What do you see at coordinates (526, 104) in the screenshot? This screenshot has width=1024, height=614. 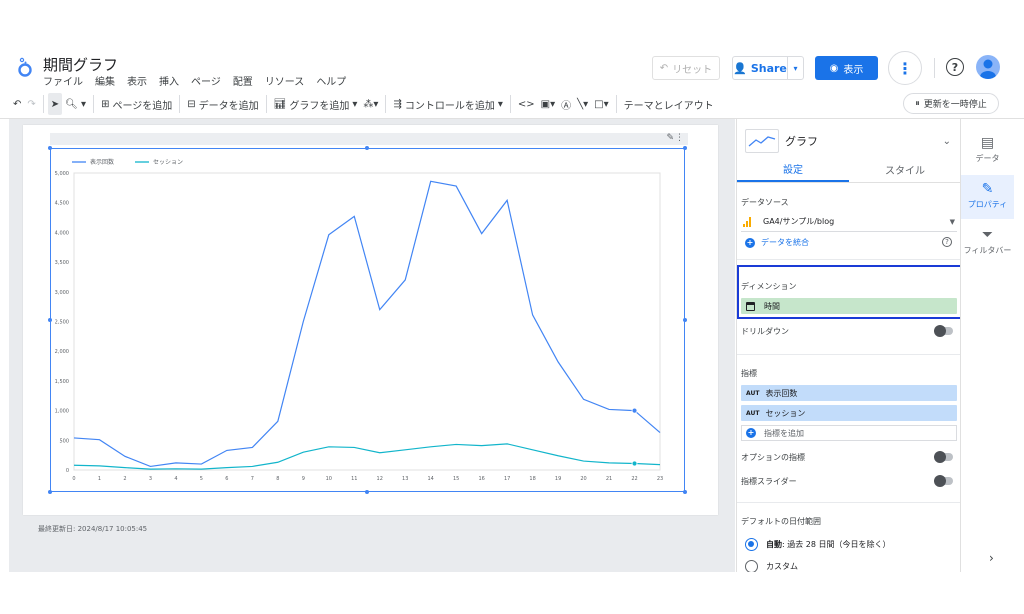 I see `embed-code-icon: <>` at bounding box center [526, 104].